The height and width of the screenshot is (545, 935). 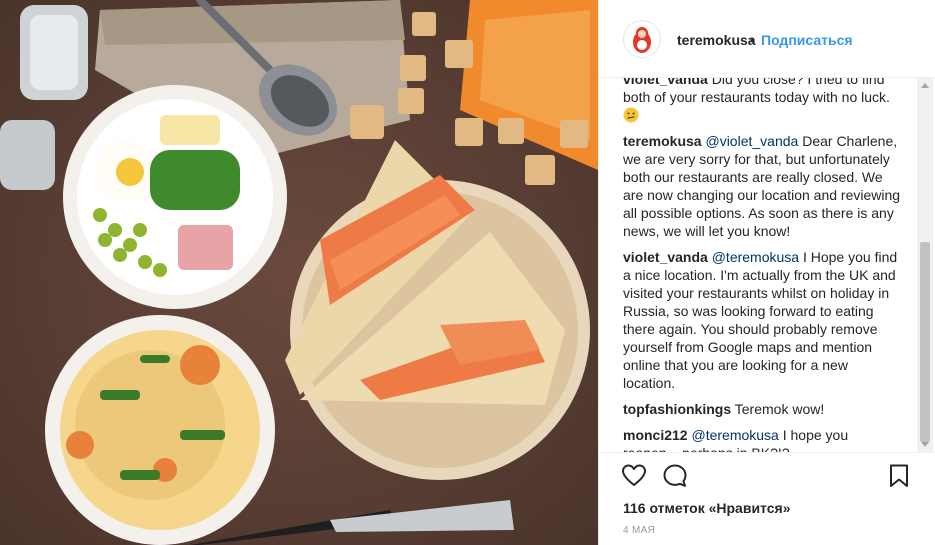 What do you see at coordinates (899, 476) in the screenshot?
I see `bookmark-icon` at bounding box center [899, 476].